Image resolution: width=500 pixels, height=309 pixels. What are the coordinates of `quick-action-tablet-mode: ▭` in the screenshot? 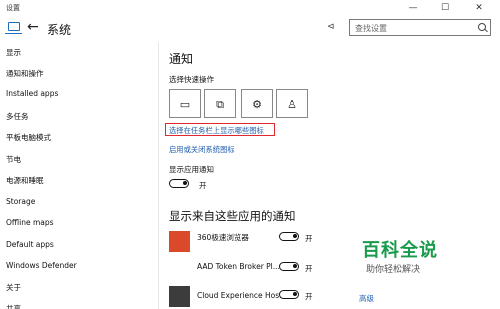 It's located at (185, 103).